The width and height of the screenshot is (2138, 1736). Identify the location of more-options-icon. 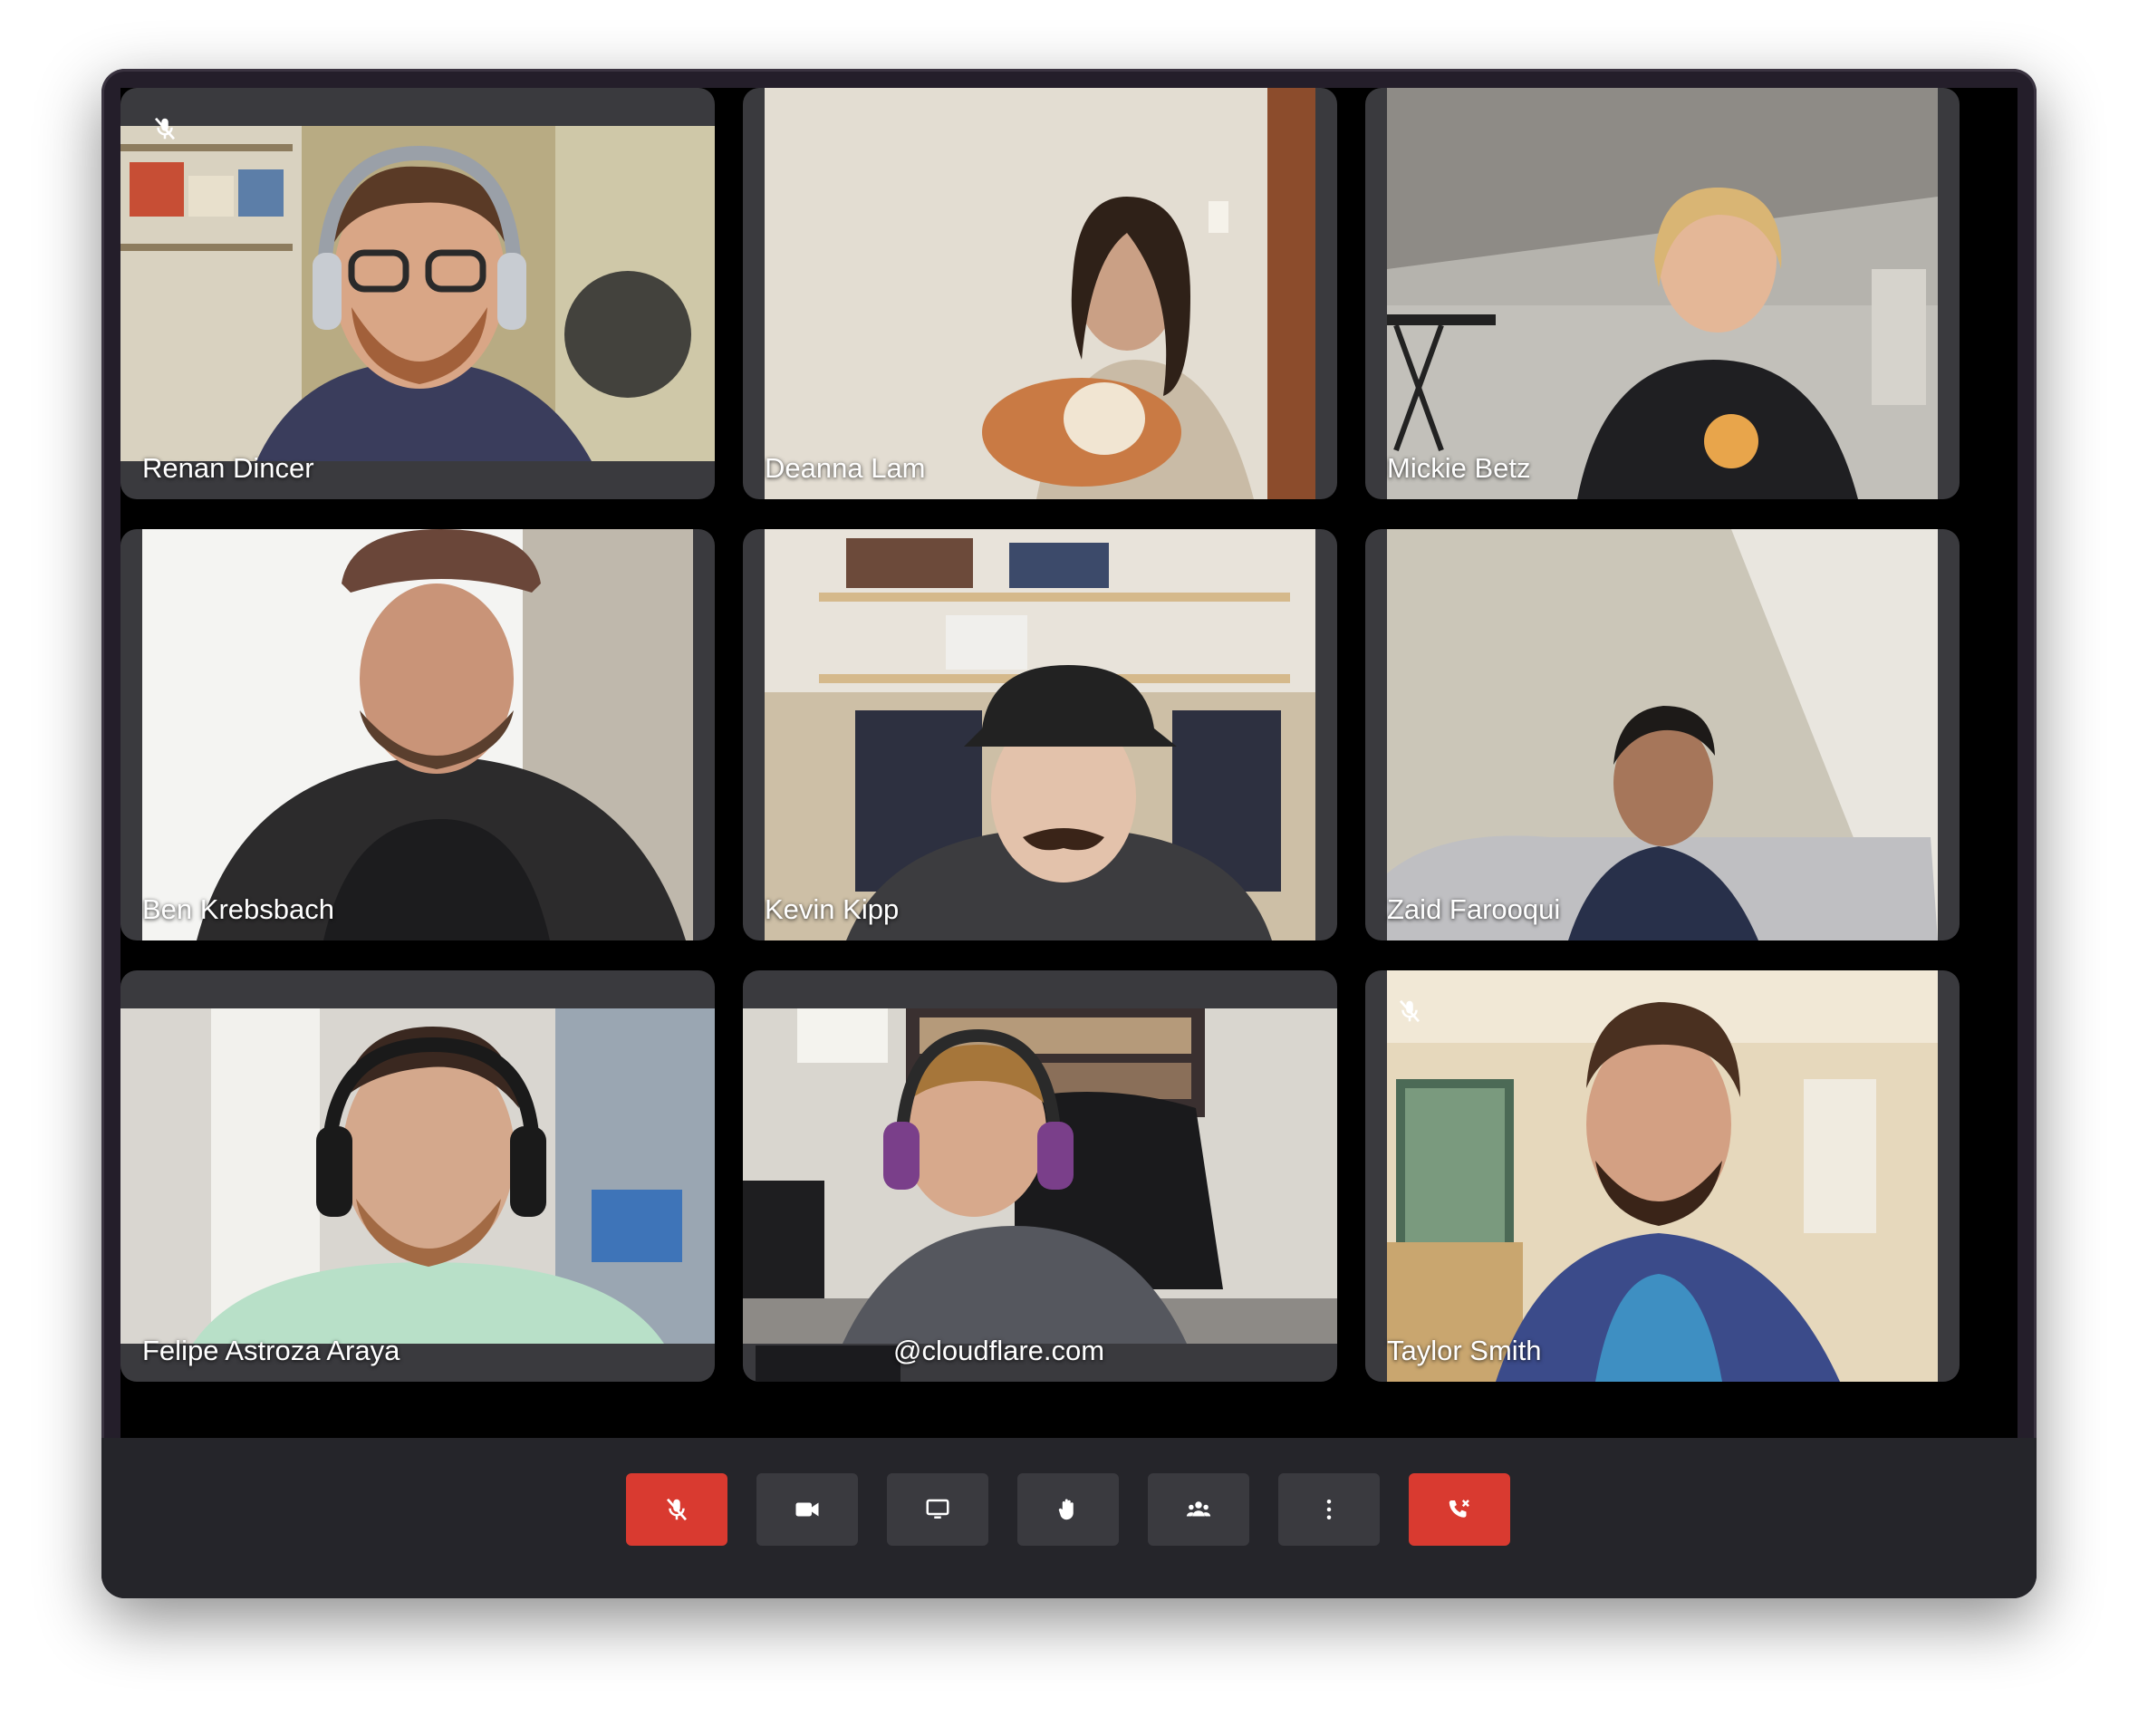
(1329, 1509).